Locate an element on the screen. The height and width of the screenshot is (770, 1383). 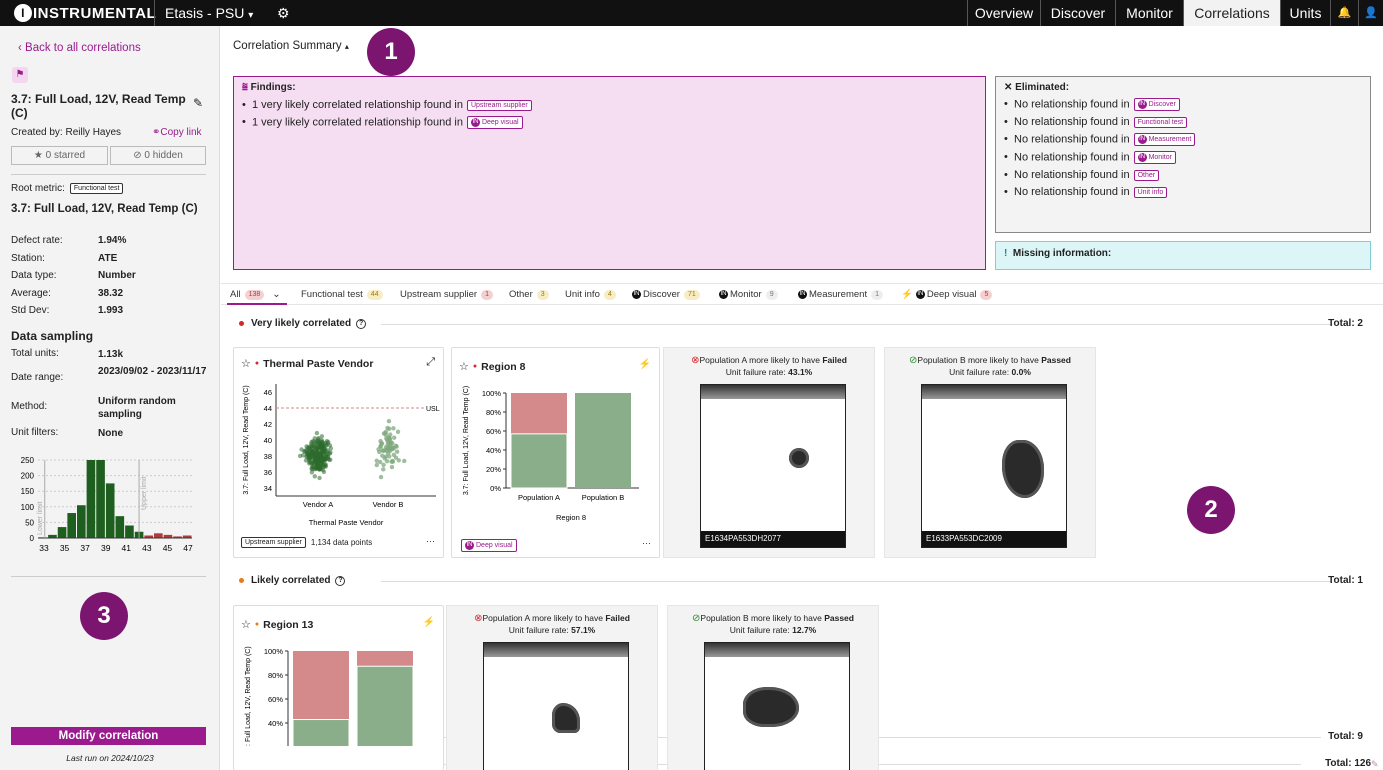
hidden-button: ⊘ 0 hidden is located at coordinates (158, 155).